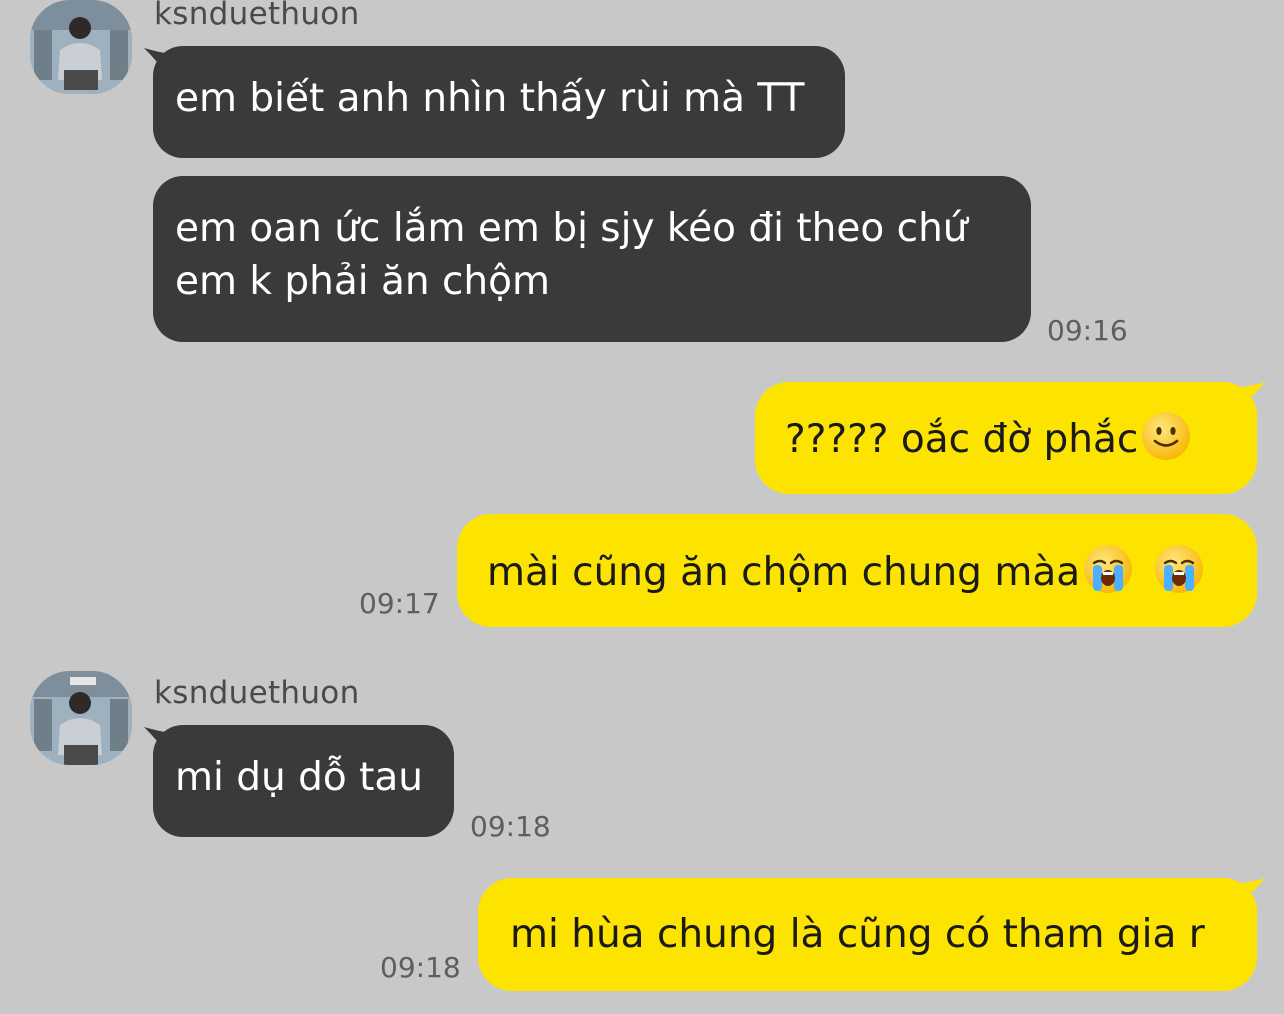 This screenshot has width=1284, height=1014. I want to click on message-bubble: mi hùa chung là cũng có tham gia r, so click(867, 934).